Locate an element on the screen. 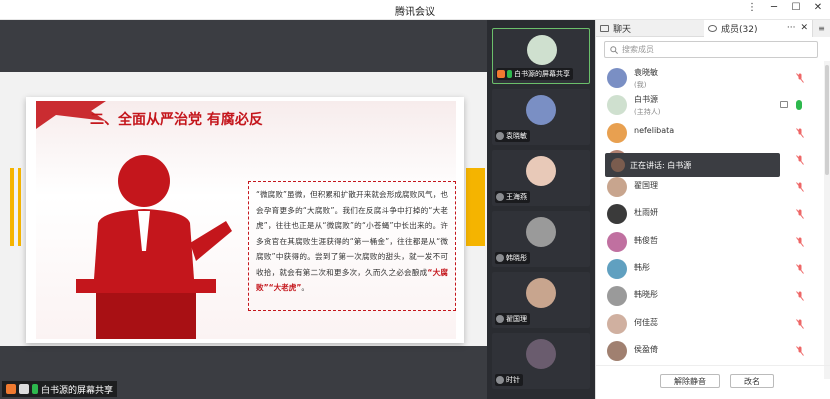 The width and height of the screenshot is (830, 399). screen-share-label: 白书源的屏幕共享 is located at coordinates (60, 389).